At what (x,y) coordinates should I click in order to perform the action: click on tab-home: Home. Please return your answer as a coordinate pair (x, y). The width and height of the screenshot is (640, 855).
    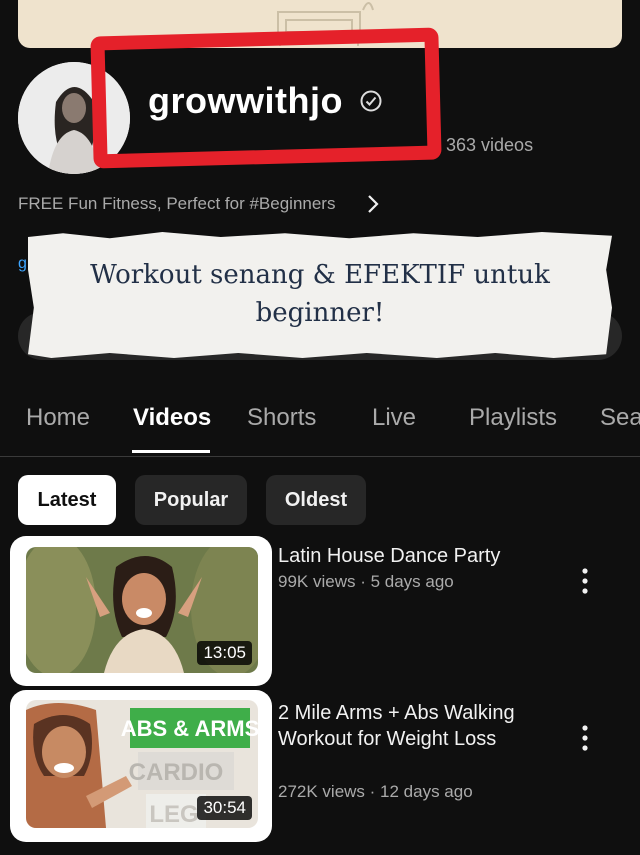
    Looking at the image, I should click on (58, 418).